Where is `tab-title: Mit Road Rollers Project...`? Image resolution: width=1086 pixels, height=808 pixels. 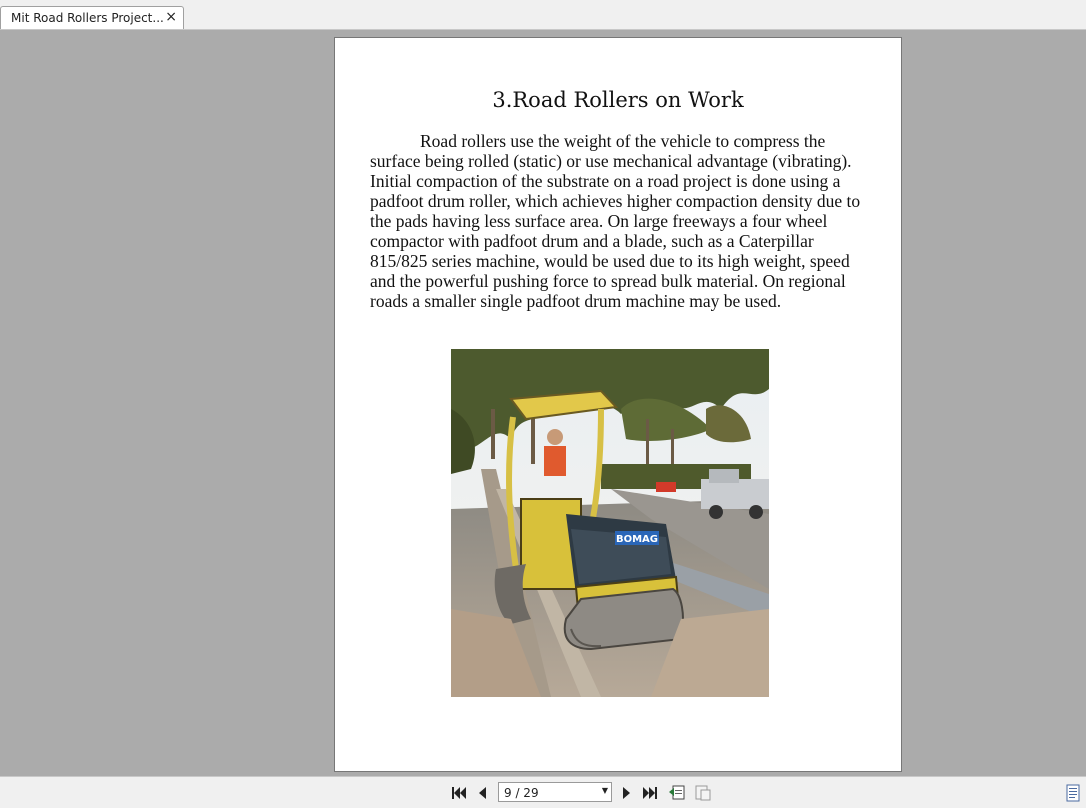 tab-title: Mit Road Rollers Project... is located at coordinates (87, 18).